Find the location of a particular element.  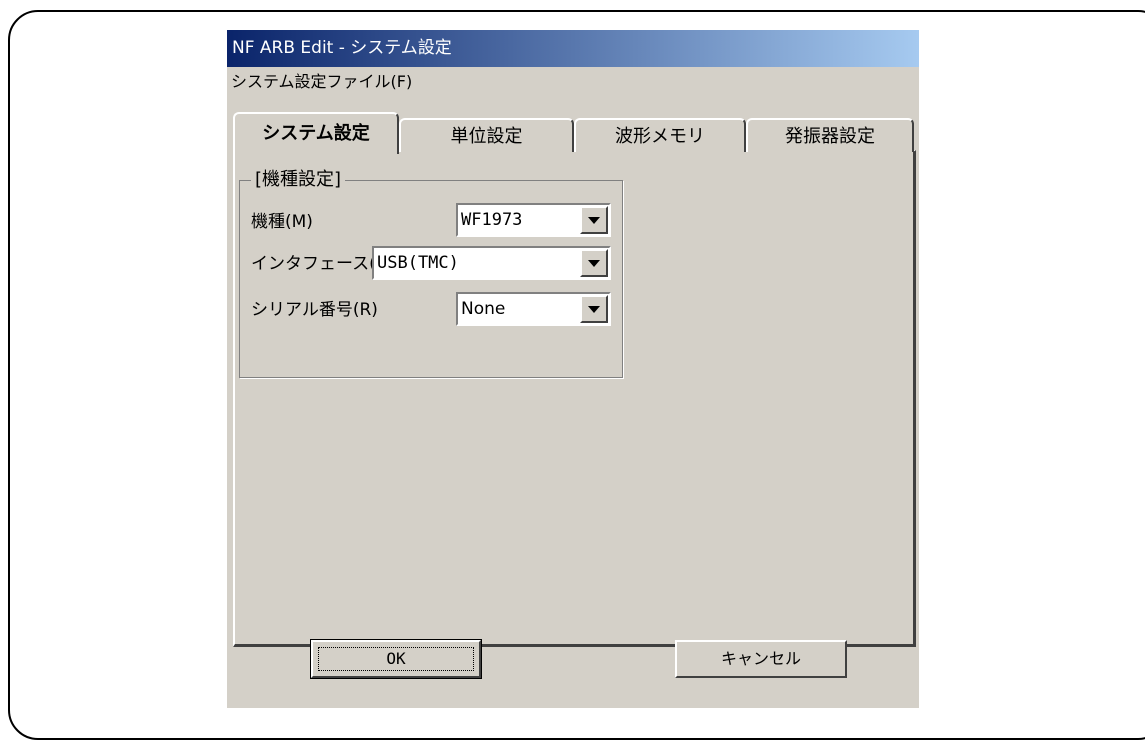

ok-button: OK is located at coordinates (396, 659).